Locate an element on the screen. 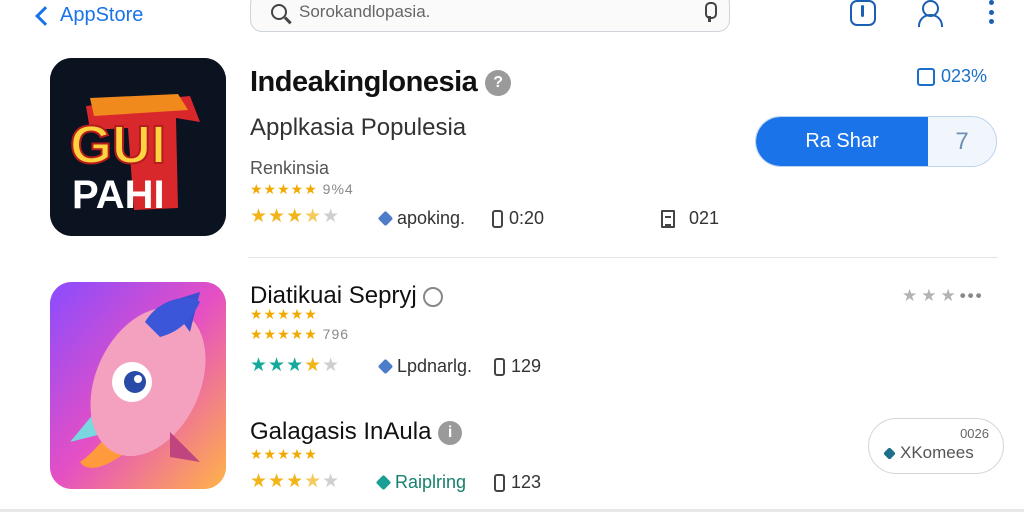 The width and height of the screenshot is (1024, 512). right-rating-stars: ★★★••• is located at coordinates (943, 296).